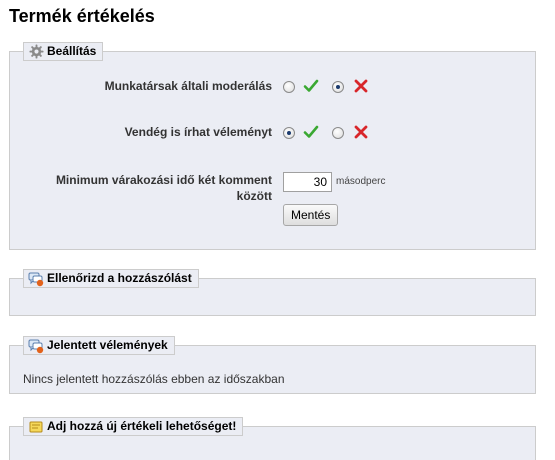 The height and width of the screenshot is (460, 555). I want to click on min-wait-input, so click(307, 182).